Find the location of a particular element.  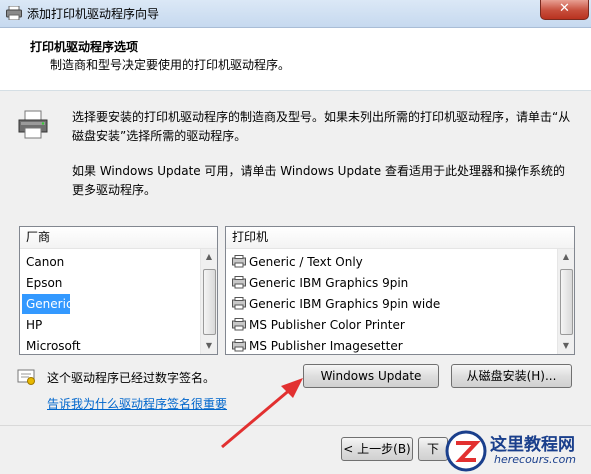

printer-item: Generic IBM Graphics 9pin wide is located at coordinates (390, 304).